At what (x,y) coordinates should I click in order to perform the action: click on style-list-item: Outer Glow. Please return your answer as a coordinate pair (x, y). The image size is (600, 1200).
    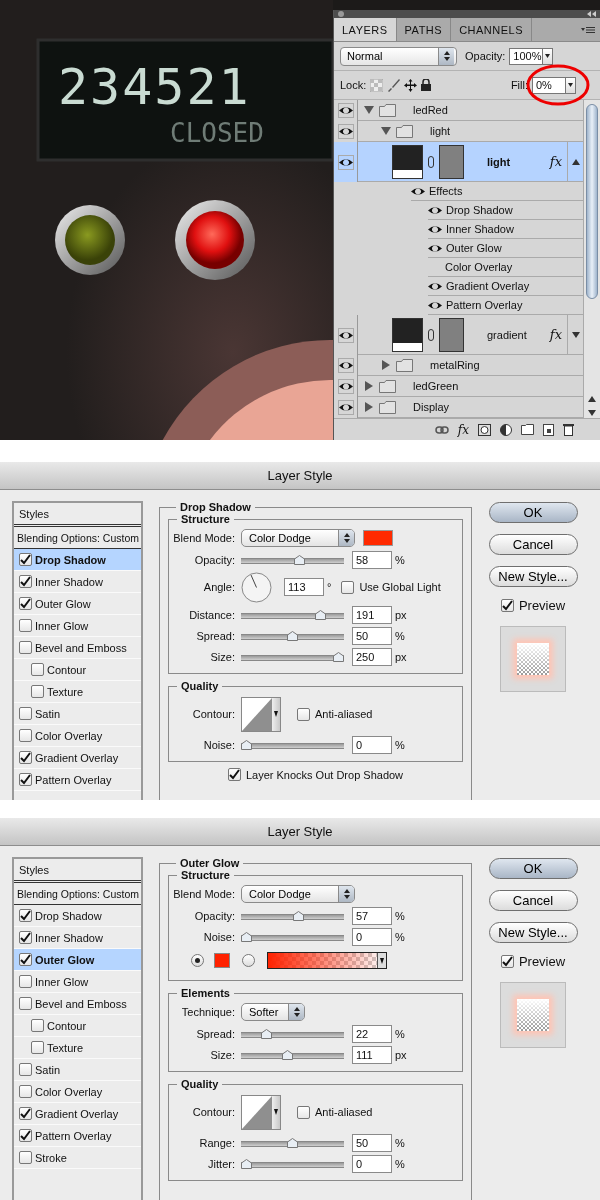
    Looking at the image, I should click on (77, 604).